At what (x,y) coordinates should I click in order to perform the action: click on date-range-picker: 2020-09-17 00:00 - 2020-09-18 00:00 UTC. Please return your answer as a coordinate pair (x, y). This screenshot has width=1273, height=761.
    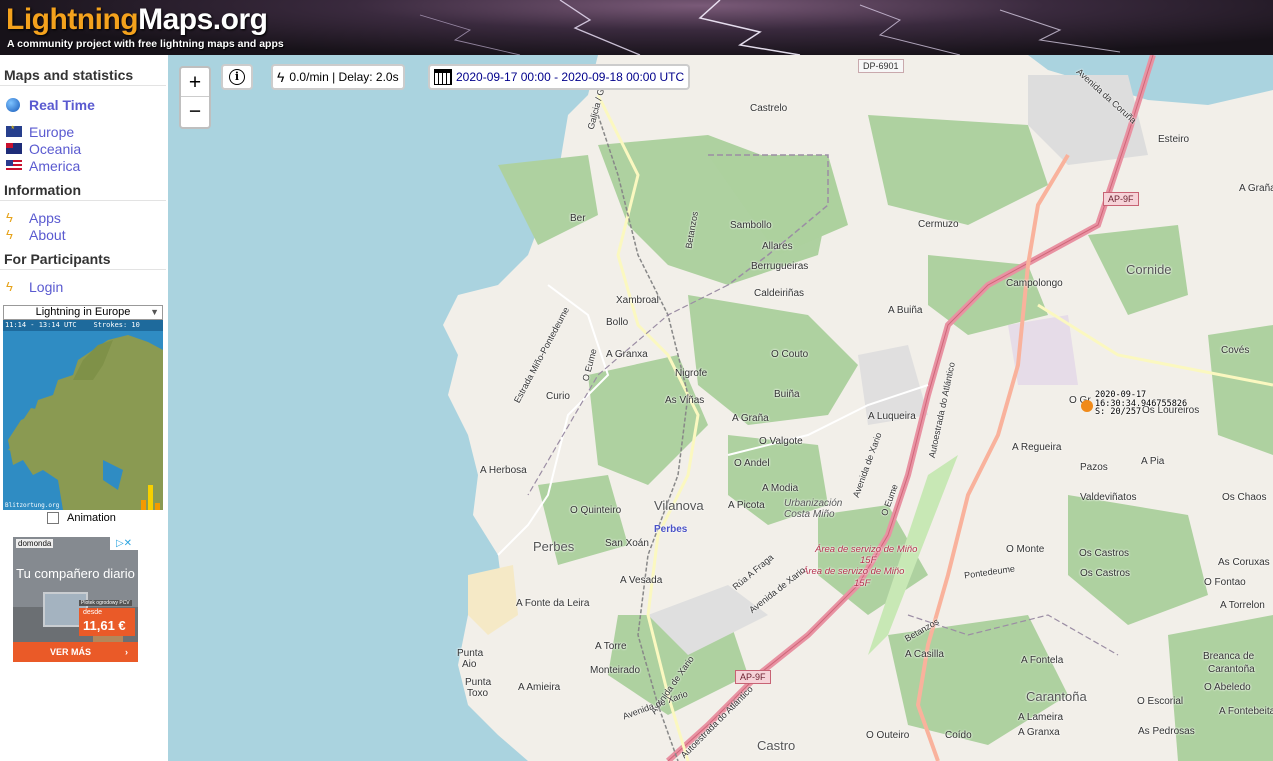
    Looking at the image, I should click on (559, 77).